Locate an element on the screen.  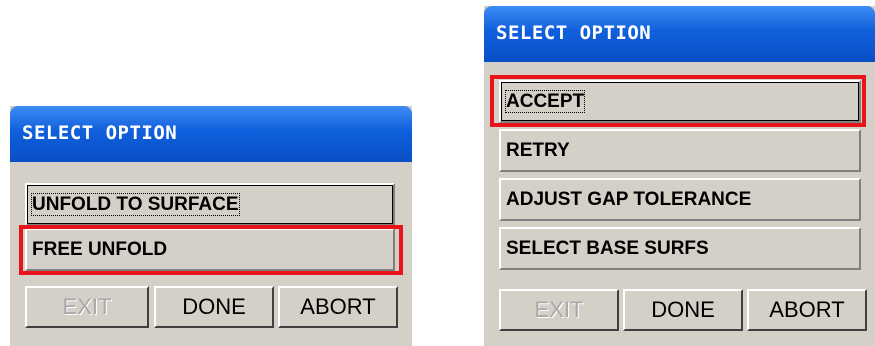
right-dialog-titlebar: SELECT OPTION is located at coordinates (679, 34).